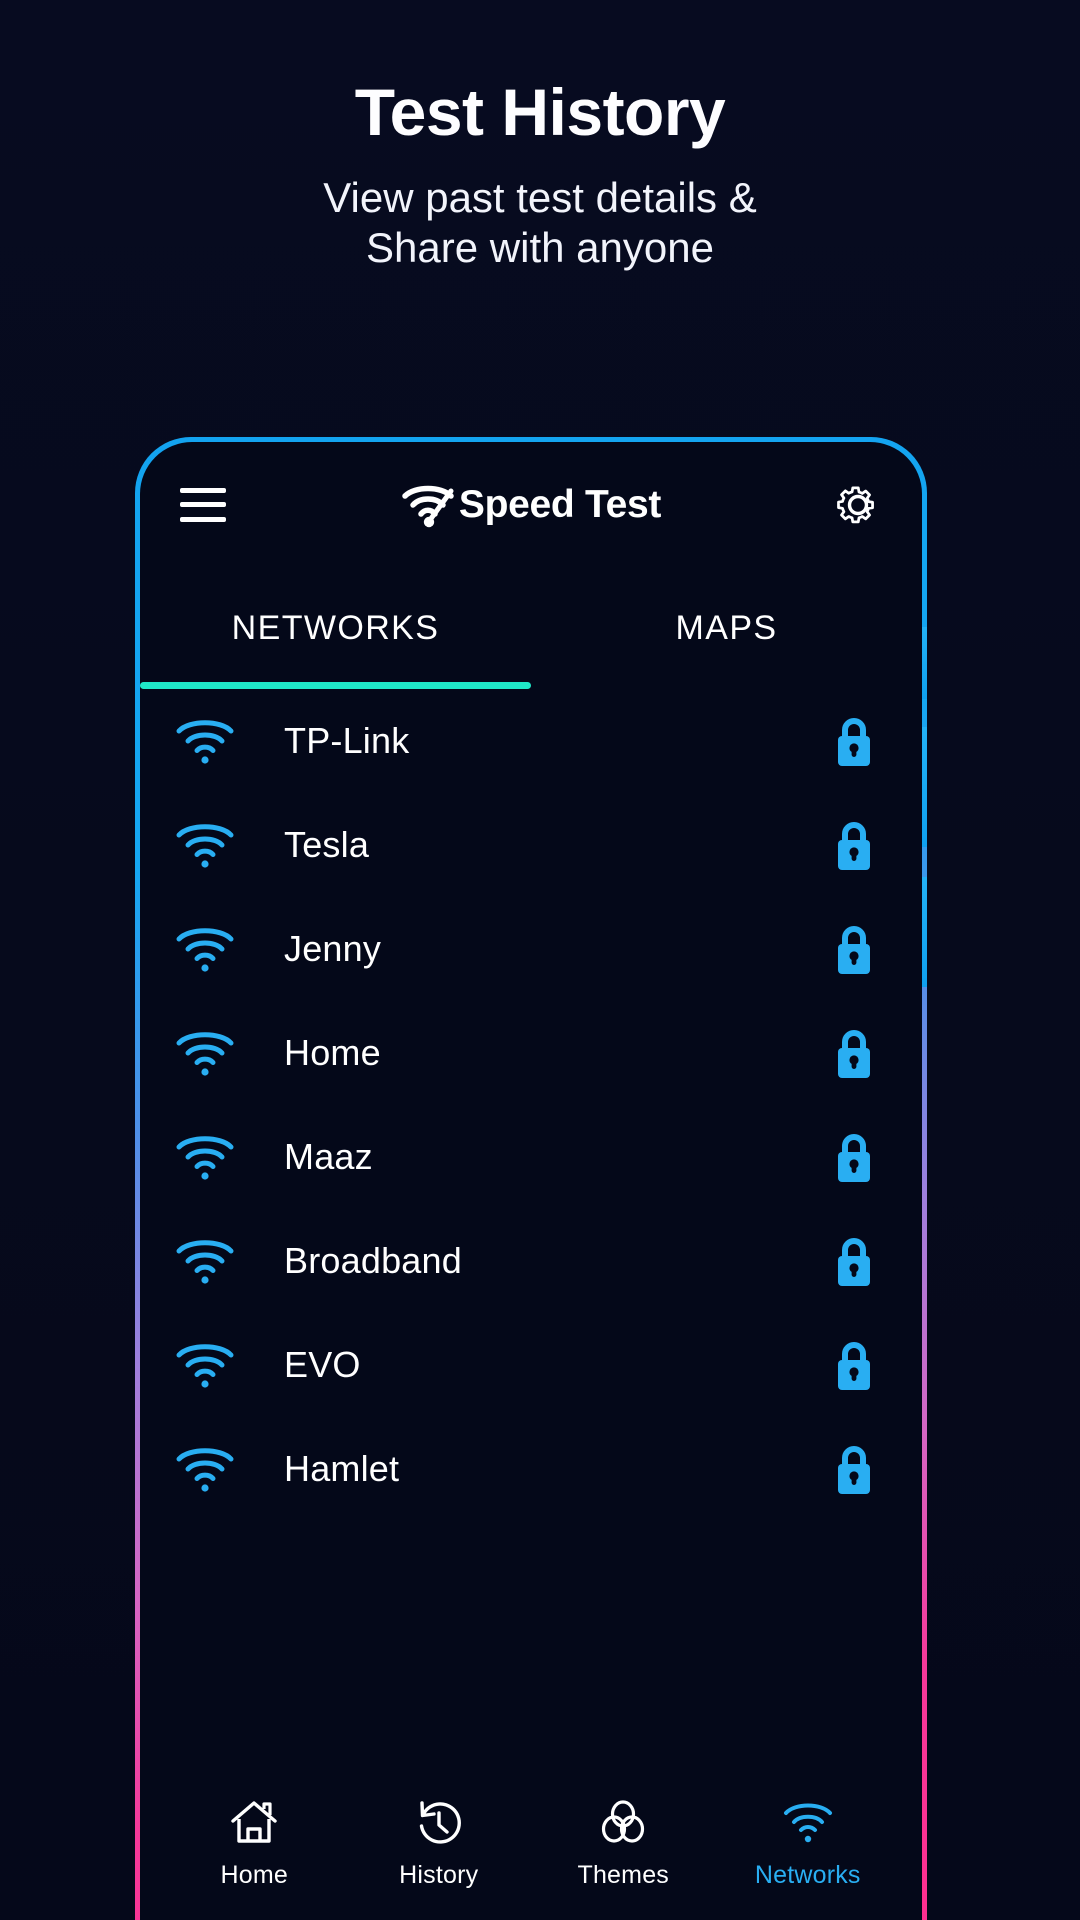 The width and height of the screenshot is (1080, 1920). I want to click on tab-bar: NETWORKS MAPS, so click(531, 628).